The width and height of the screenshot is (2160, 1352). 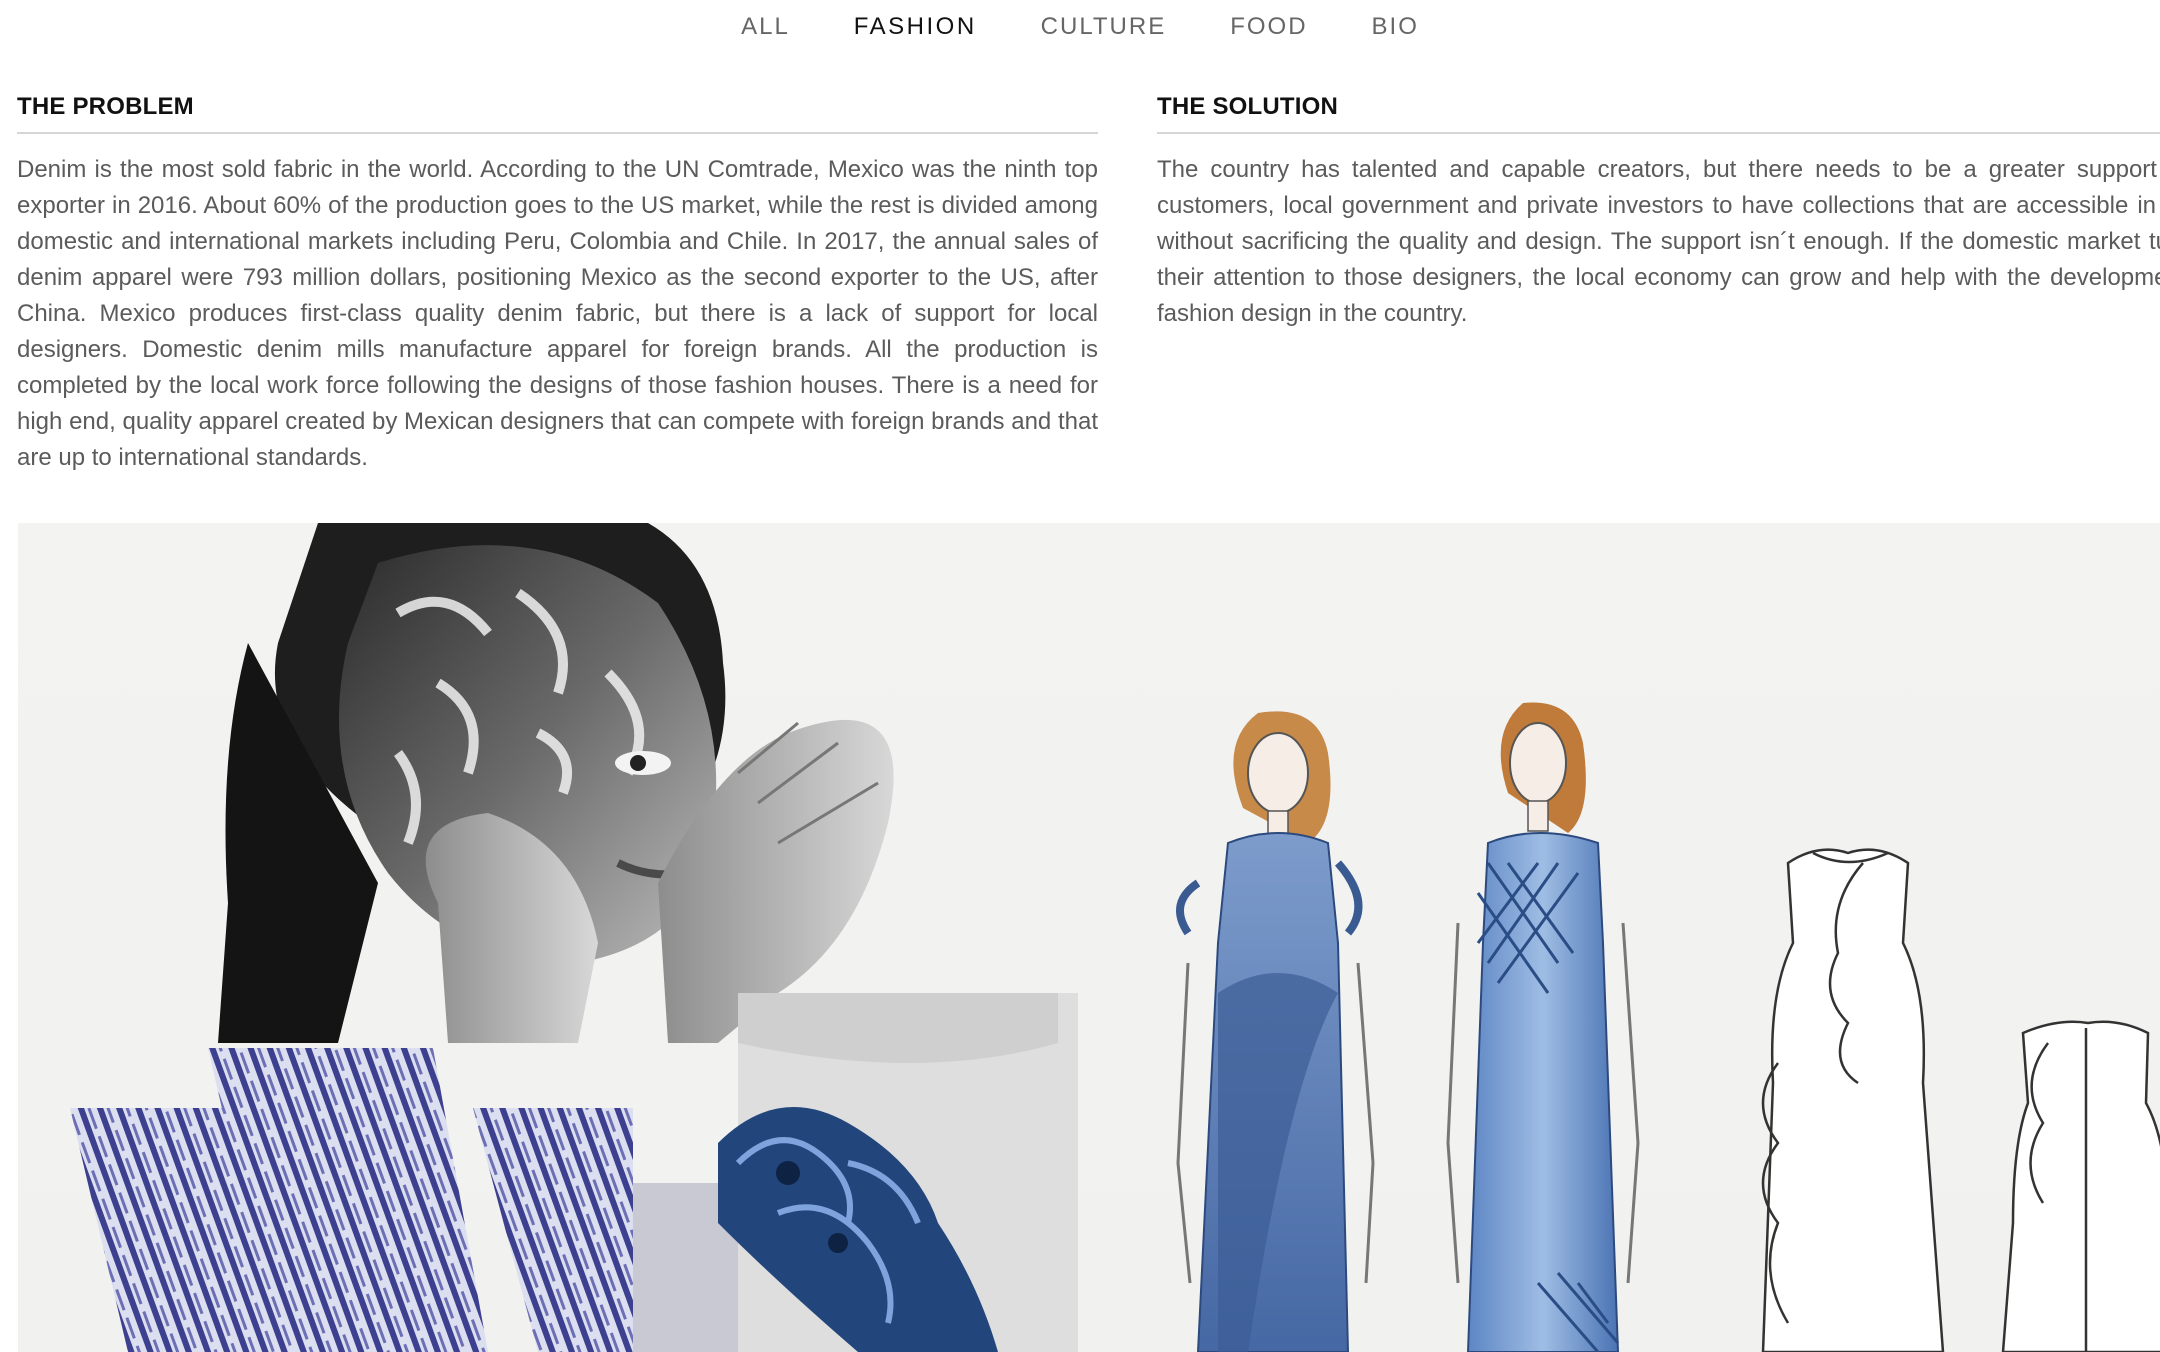 What do you see at coordinates (1268, 27) in the screenshot?
I see `nav-item-food: FOOD` at bounding box center [1268, 27].